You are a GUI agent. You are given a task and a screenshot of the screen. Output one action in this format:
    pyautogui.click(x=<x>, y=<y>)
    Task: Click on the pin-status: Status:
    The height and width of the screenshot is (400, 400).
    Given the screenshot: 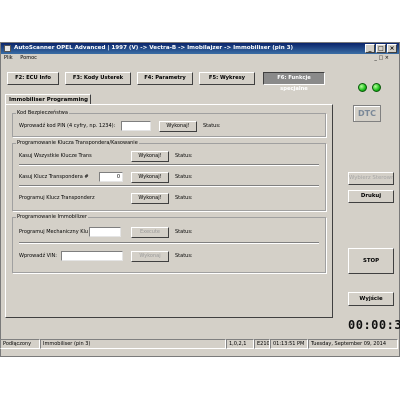 What is the action you would take?
    pyautogui.click(x=212, y=126)
    